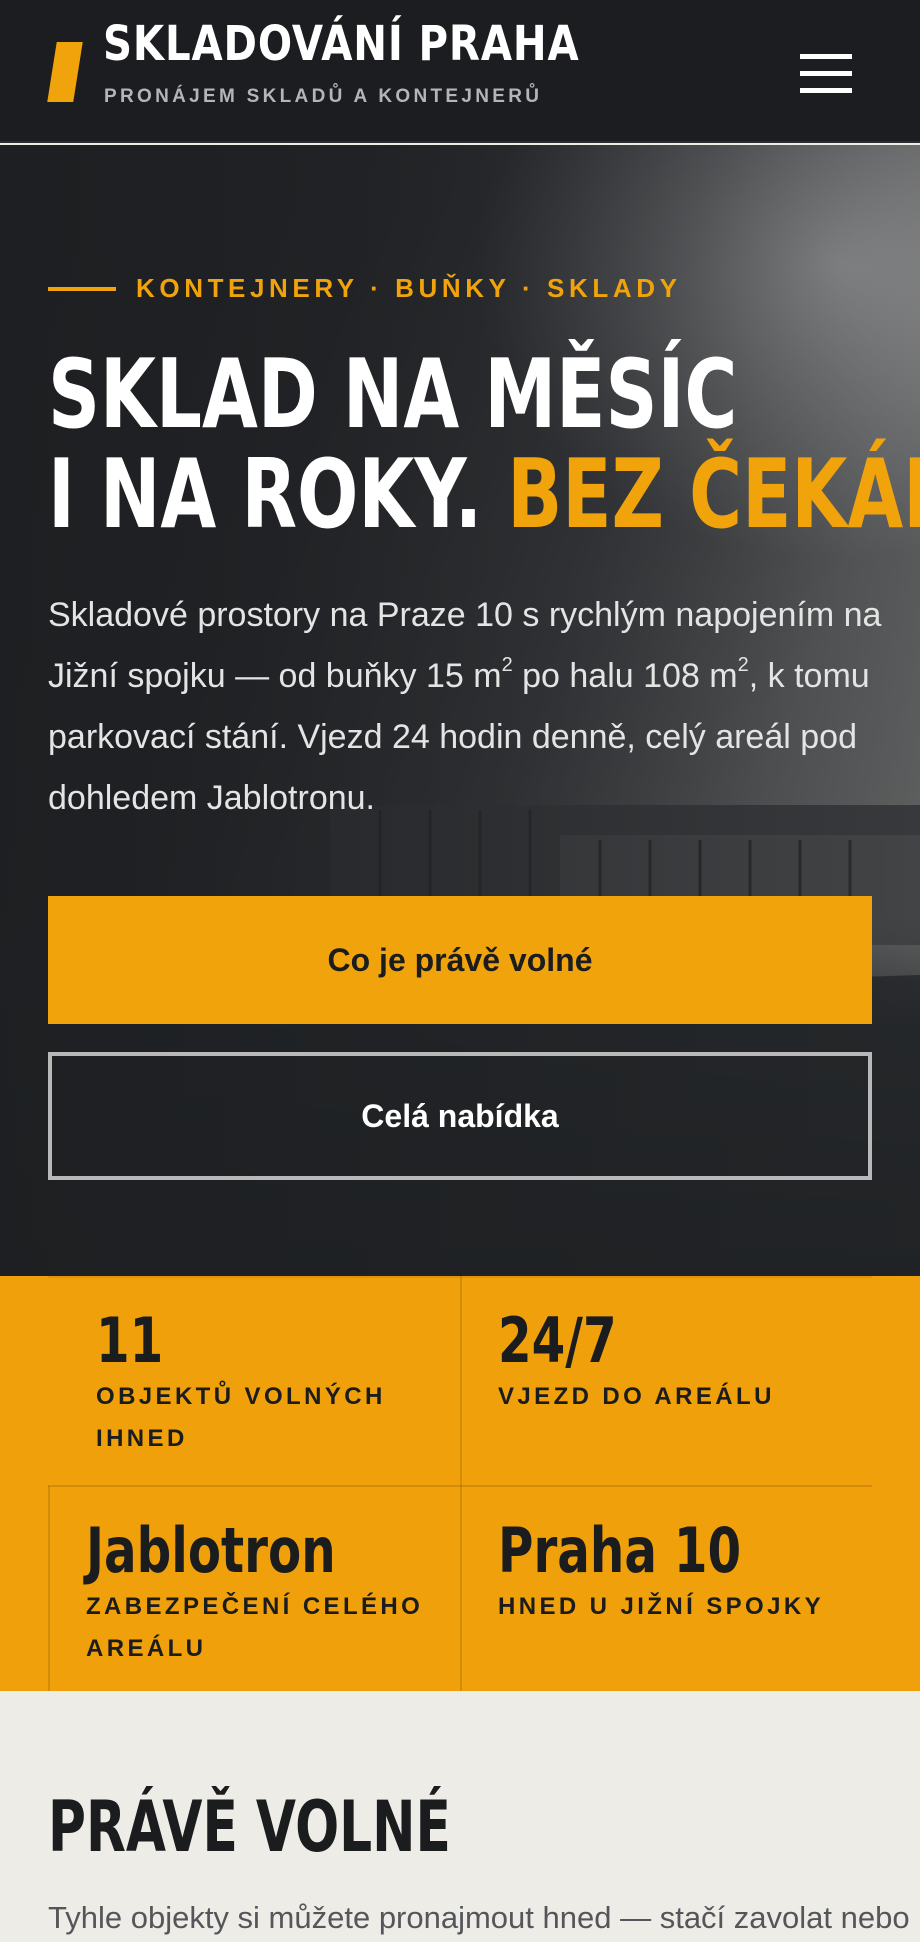  Describe the element at coordinates (255, 1627) in the screenshot. I see `stat-label: ZABEZPEČENÍ CELÉHO AREÁLU` at that location.